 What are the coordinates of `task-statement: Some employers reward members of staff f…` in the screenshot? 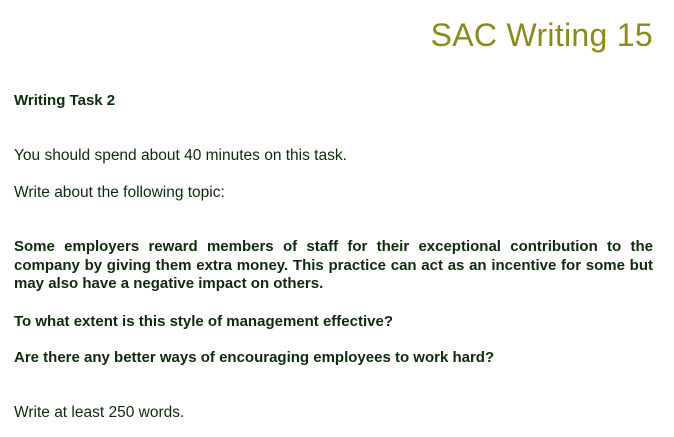 It's located at (333, 265).